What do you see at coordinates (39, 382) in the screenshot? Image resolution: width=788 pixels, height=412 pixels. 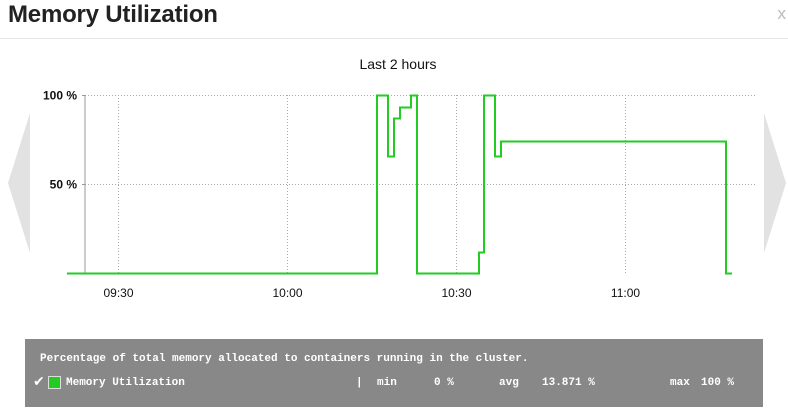 I see `check-icon: ✔` at bounding box center [39, 382].